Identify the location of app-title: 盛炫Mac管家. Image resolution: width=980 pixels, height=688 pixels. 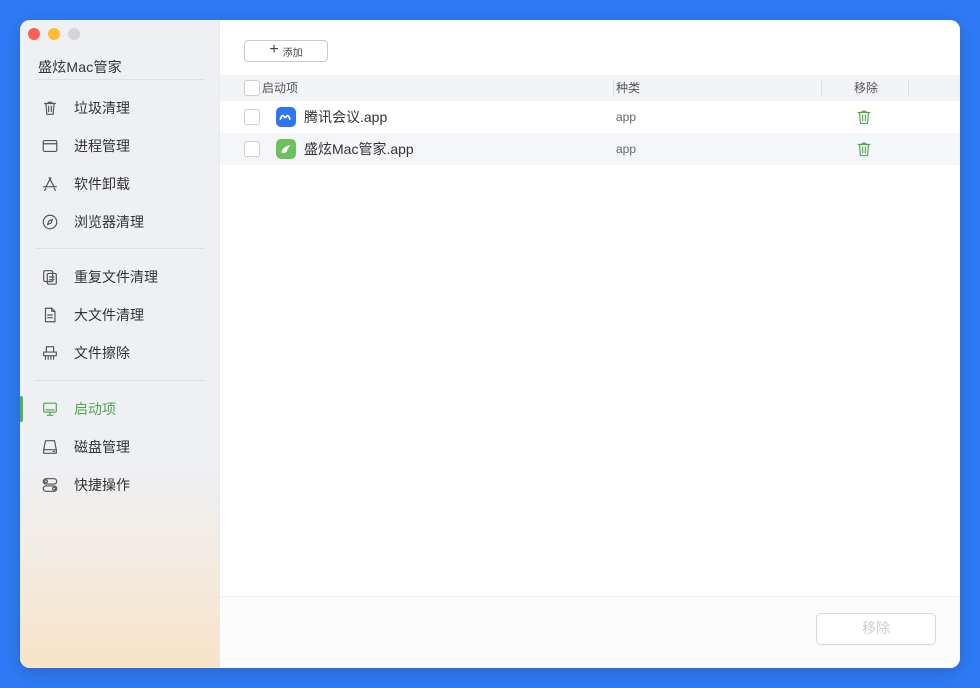
(80, 67).